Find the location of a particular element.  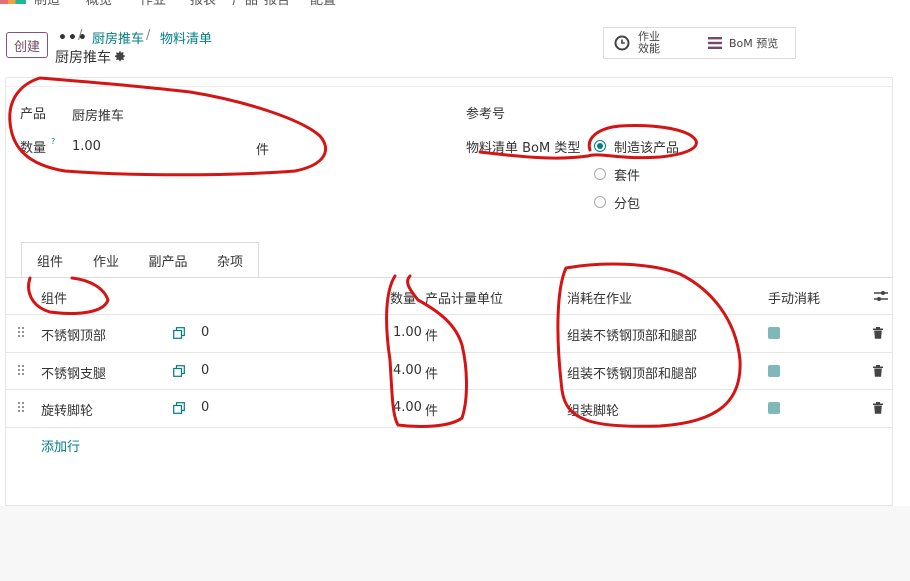

help-tooltip-icon: ? is located at coordinates (53, 141).